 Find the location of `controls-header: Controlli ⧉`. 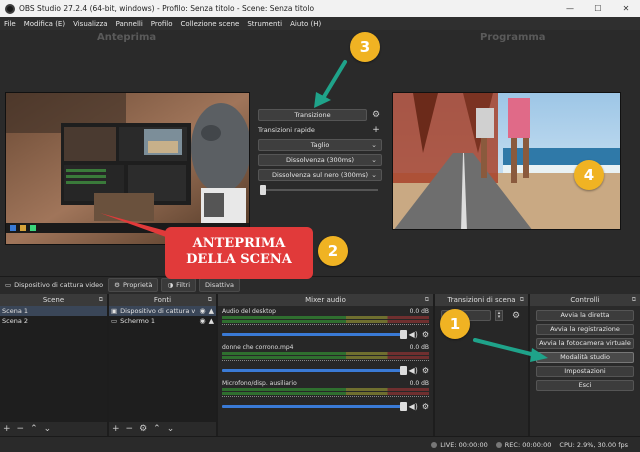

controls-header: Controlli ⧉ is located at coordinates (585, 300).